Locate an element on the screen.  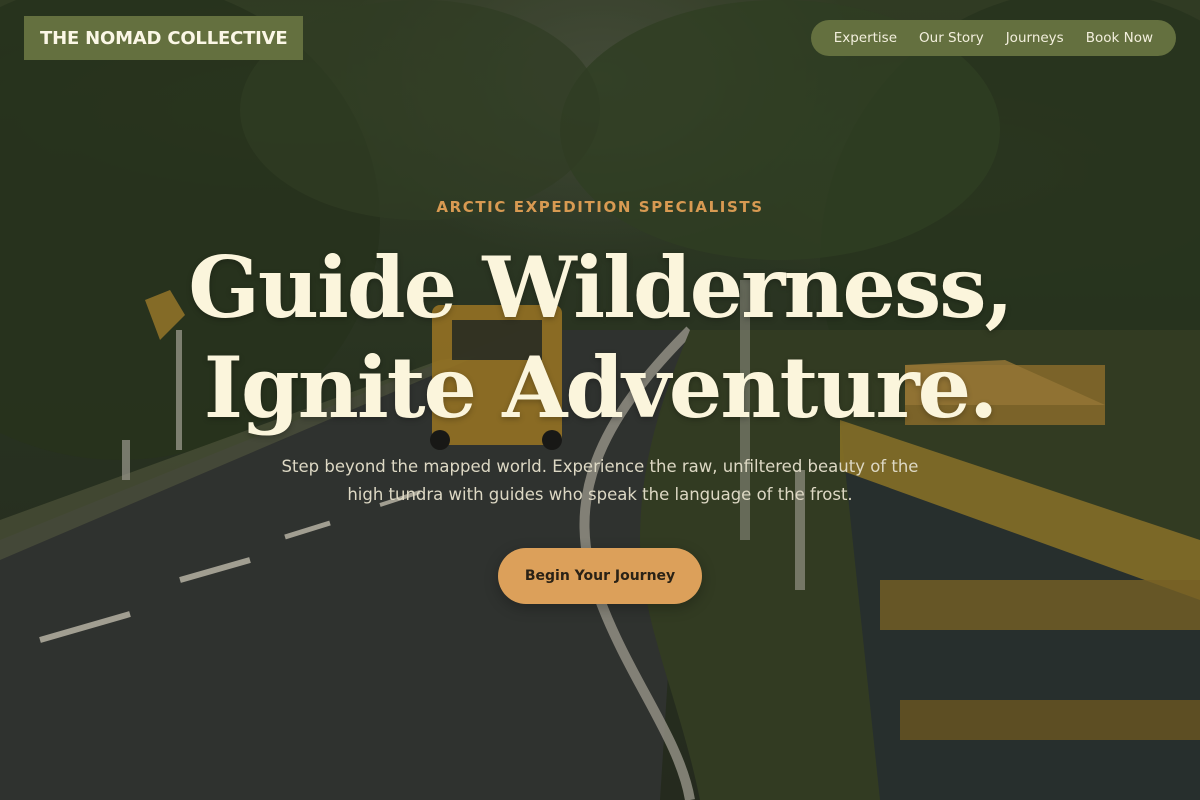
brand-name: THE NOMAD COLLECTIVE is located at coordinates (164, 38).